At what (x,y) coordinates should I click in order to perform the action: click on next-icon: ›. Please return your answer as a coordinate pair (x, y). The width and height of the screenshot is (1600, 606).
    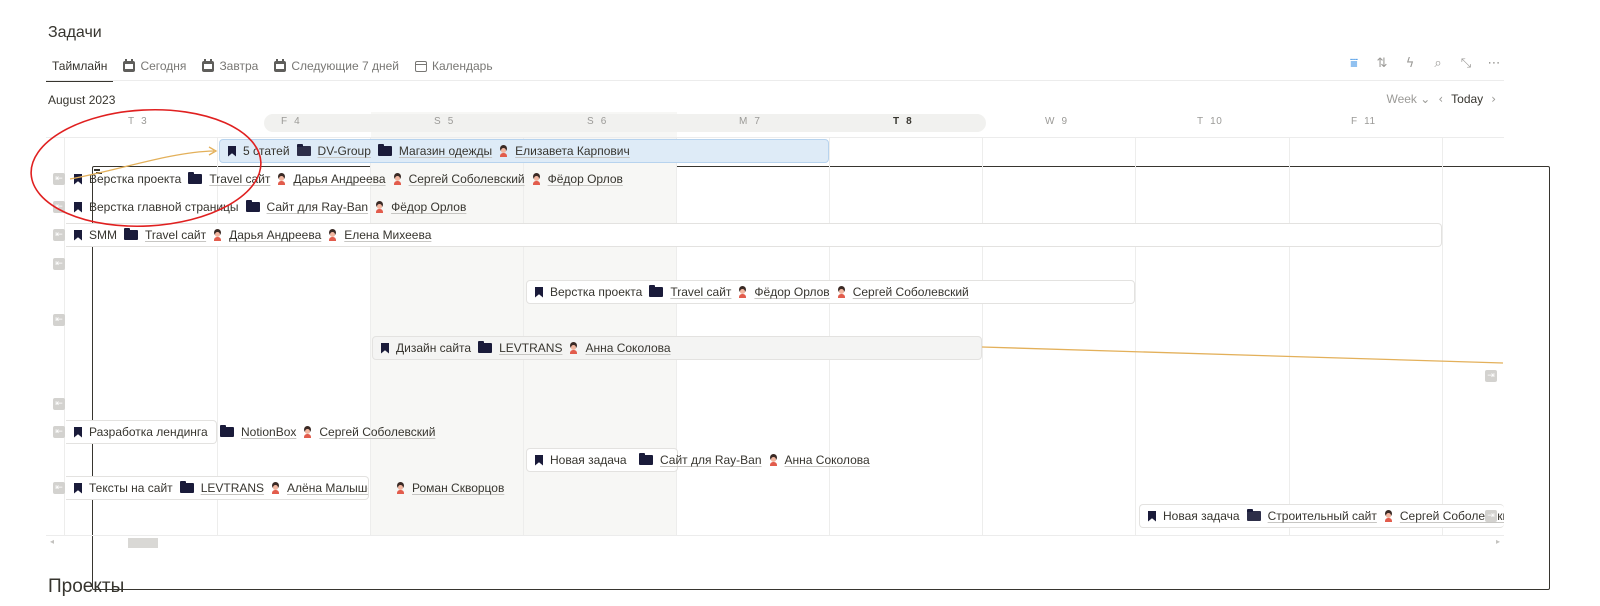
    Looking at the image, I should click on (1493, 99).